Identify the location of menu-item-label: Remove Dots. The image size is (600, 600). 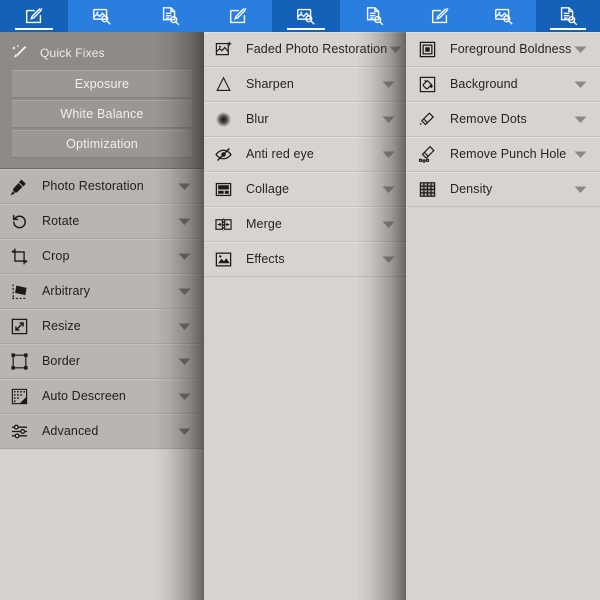
(488, 119).